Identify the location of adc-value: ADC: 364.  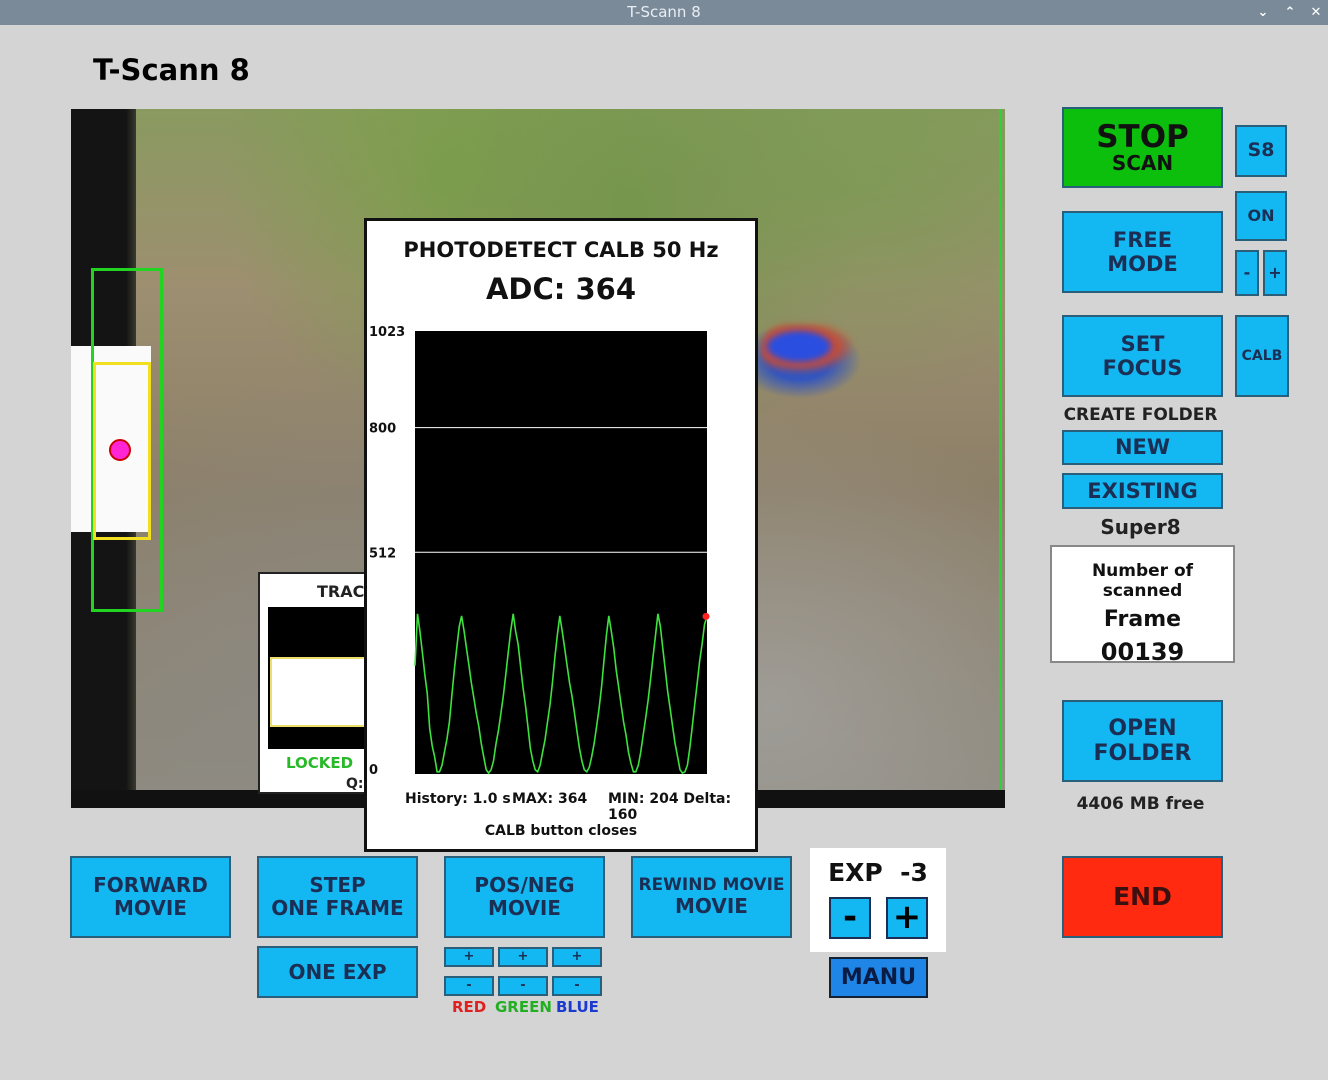
(561, 289).